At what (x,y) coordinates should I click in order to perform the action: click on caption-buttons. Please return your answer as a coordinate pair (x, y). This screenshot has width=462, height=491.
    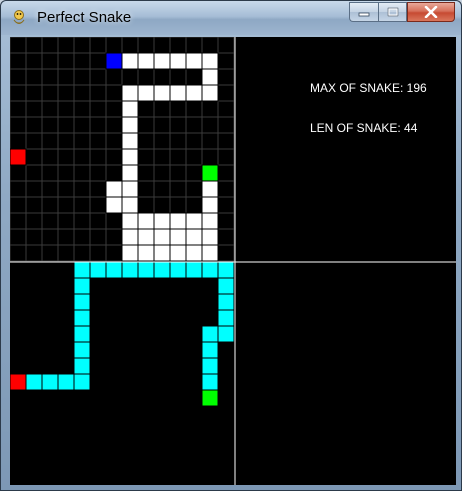
    Looking at the image, I should click on (402, 12).